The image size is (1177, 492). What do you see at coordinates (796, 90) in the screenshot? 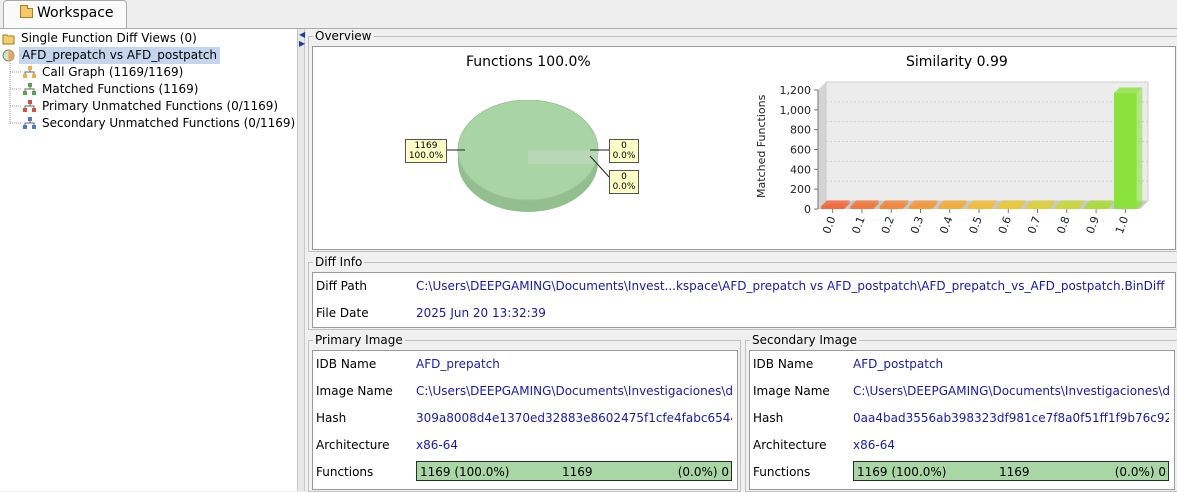
I see `chart-y-tick-label: 1,200` at bounding box center [796, 90].